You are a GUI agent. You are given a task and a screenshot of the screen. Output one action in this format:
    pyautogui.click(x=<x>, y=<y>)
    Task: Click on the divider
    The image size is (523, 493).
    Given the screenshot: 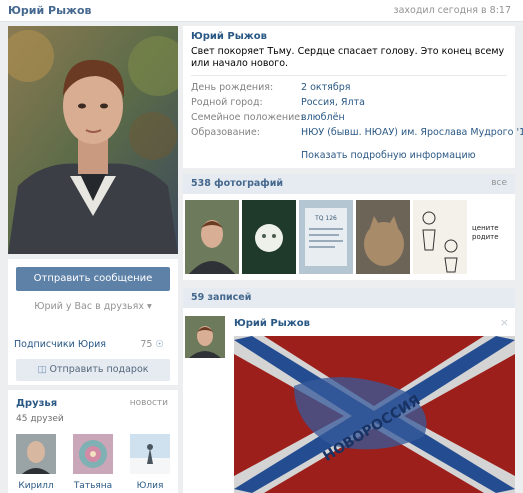 What is the action you would take?
    pyautogui.click(x=349, y=75)
    